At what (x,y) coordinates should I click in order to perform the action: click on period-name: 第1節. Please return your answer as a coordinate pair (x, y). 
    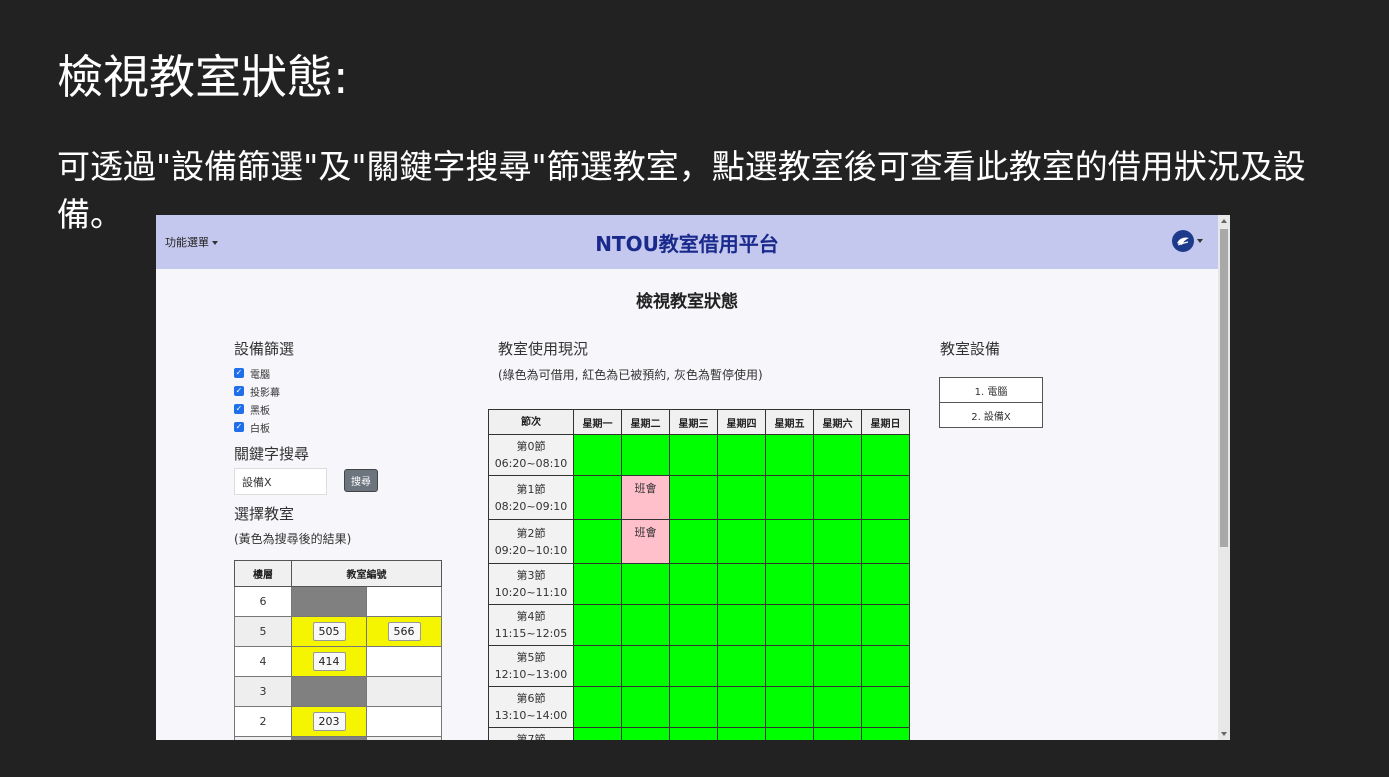
    Looking at the image, I should click on (531, 489).